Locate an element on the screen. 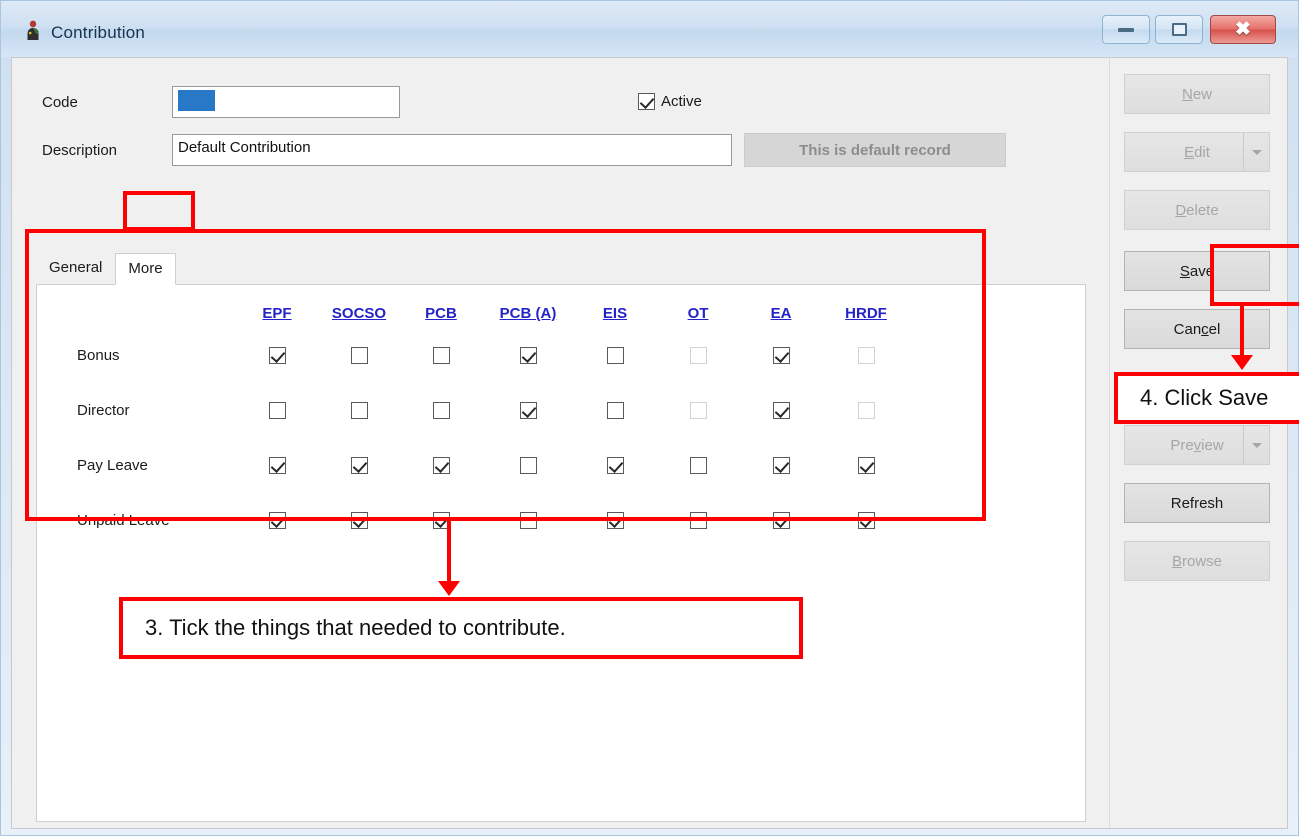 Image resolution: width=1299 pixels, height=836 pixels. new-button: New is located at coordinates (1197, 94).